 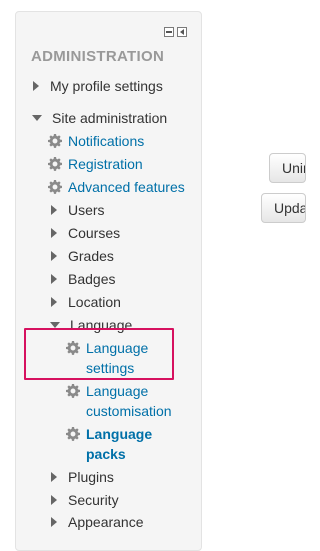 What do you see at coordinates (98, 56) in the screenshot?
I see `block-title: ADMINISTRATION` at bounding box center [98, 56].